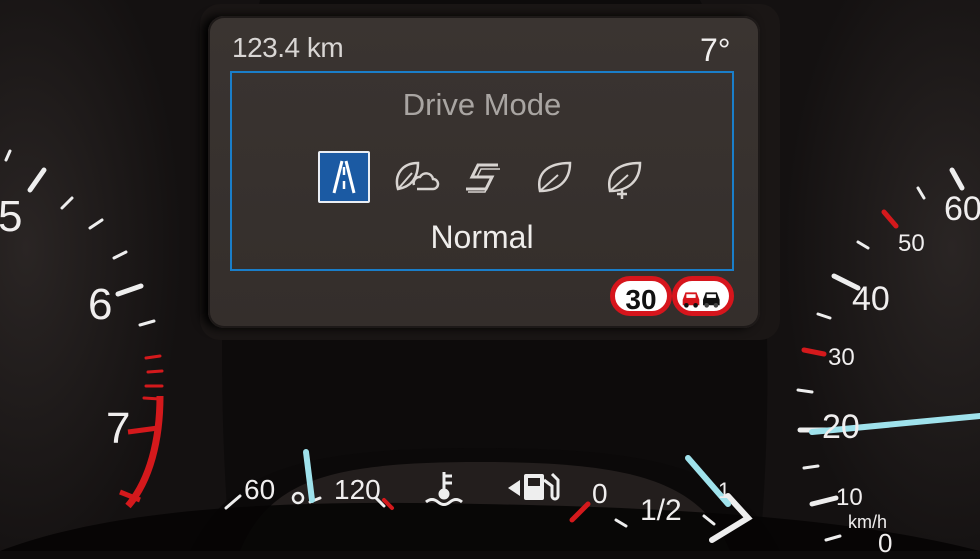 This screenshot has width=980, height=559. I want to click on tach-label: 7, so click(118, 428).